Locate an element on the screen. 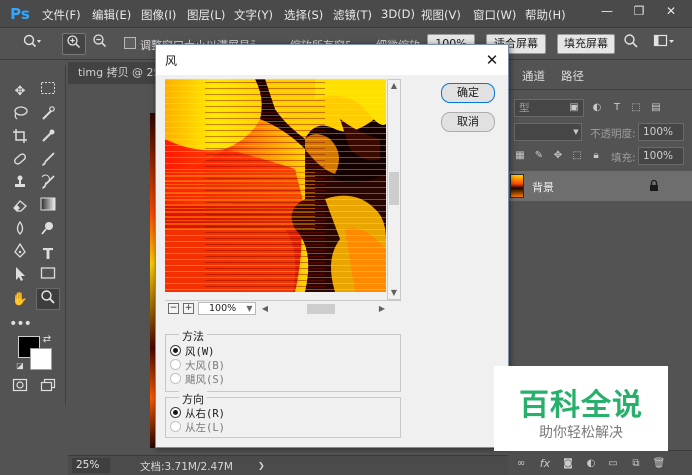  lock-position-icon: ✥ is located at coordinates (558, 156).